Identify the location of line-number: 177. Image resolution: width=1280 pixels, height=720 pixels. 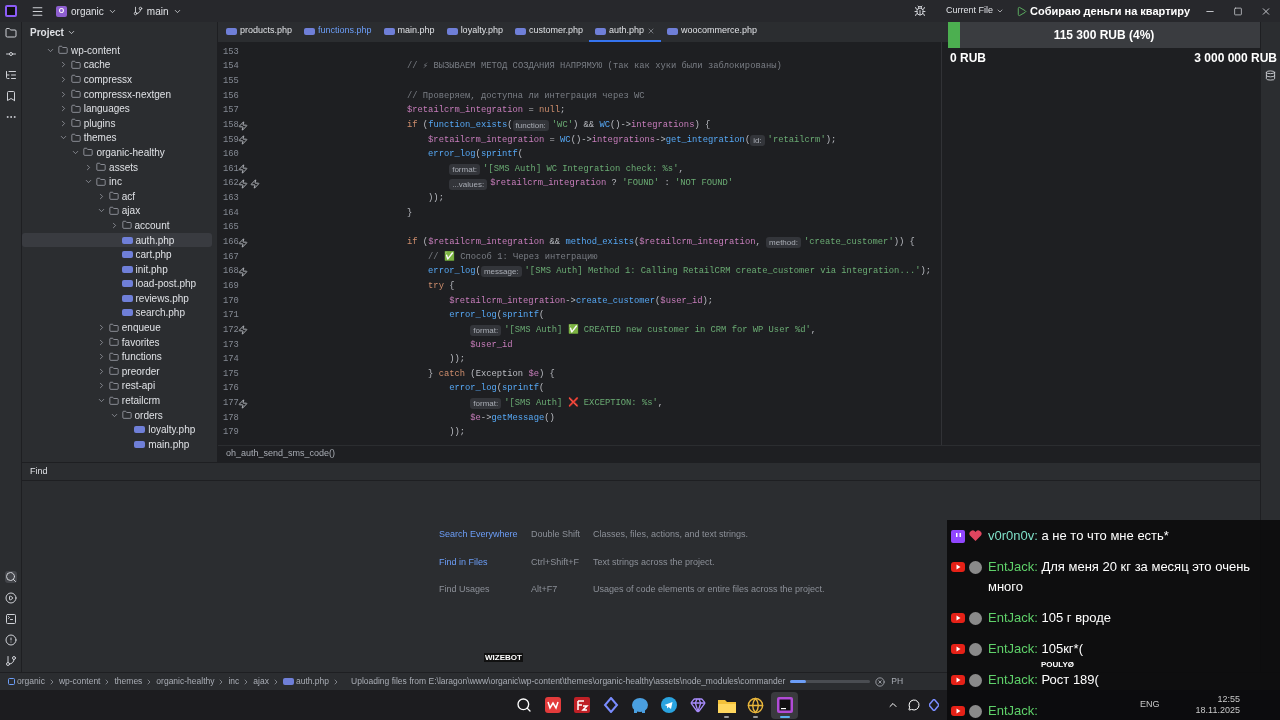
(230, 404).